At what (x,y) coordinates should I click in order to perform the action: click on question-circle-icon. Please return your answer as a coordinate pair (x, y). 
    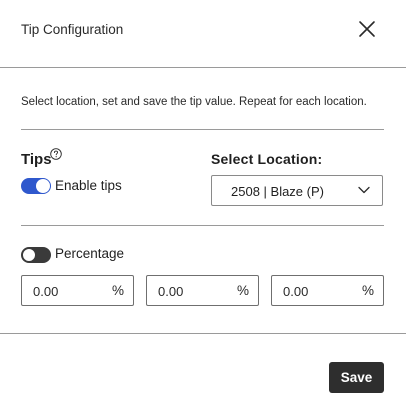
    Looking at the image, I should click on (56, 154).